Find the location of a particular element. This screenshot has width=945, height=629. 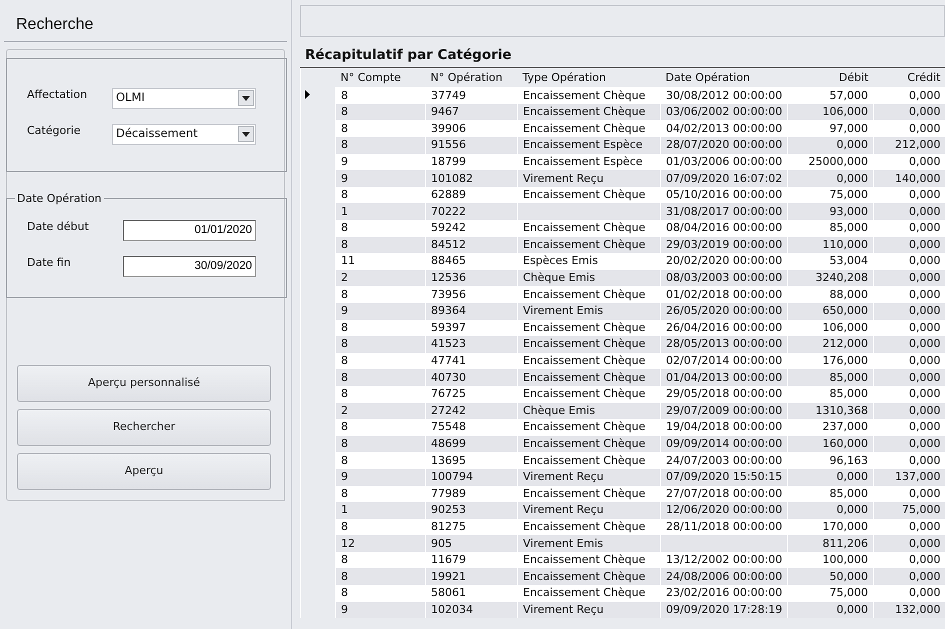

table-cell: 132,000 is located at coordinates (909, 610).